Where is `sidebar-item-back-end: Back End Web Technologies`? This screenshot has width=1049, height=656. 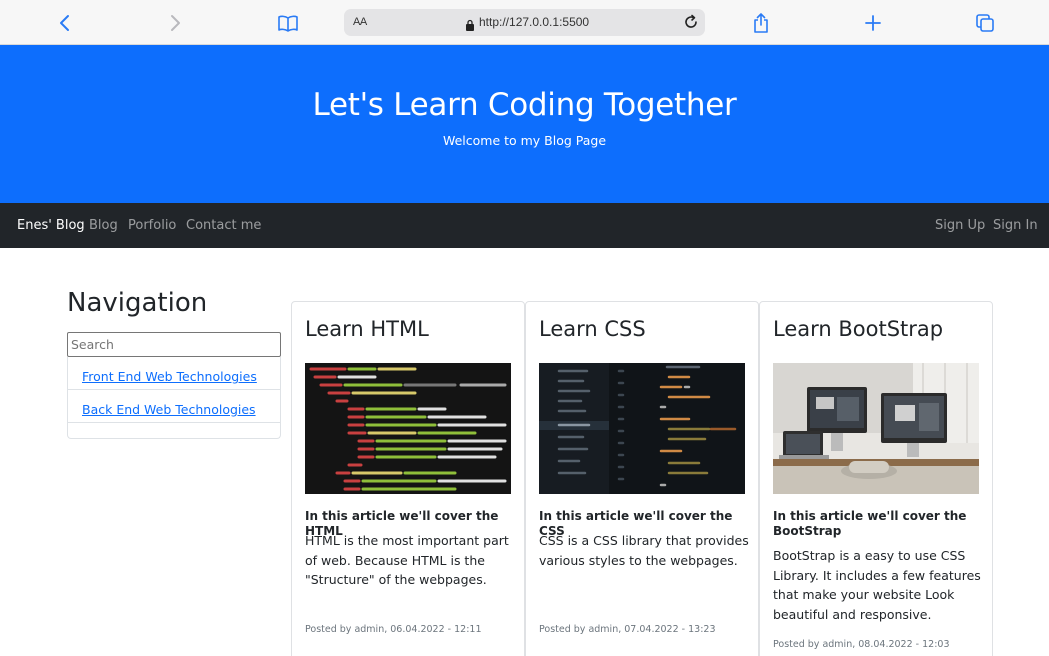 sidebar-item-back-end: Back End Web Technologies is located at coordinates (174, 406).